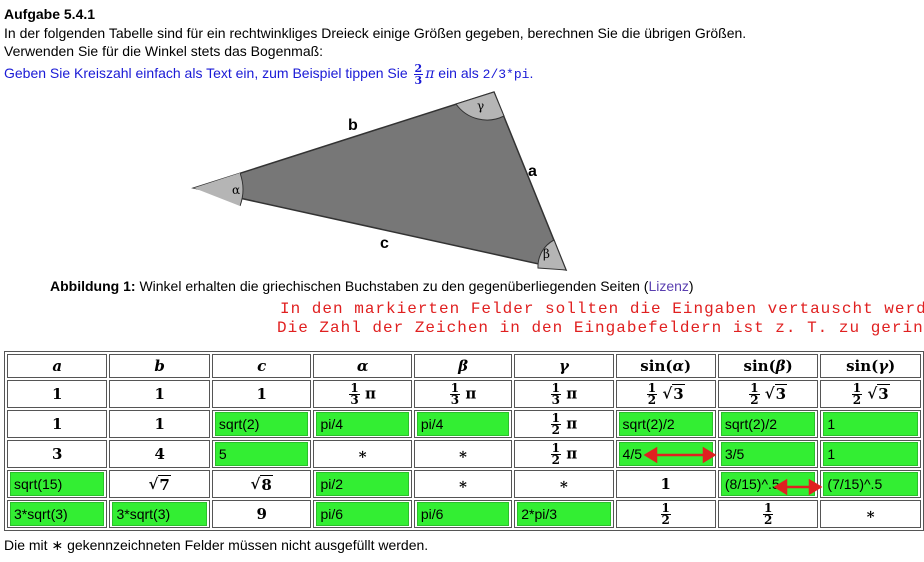  What do you see at coordinates (353, 125) in the screenshot?
I see `side-b-label: b` at bounding box center [353, 125].